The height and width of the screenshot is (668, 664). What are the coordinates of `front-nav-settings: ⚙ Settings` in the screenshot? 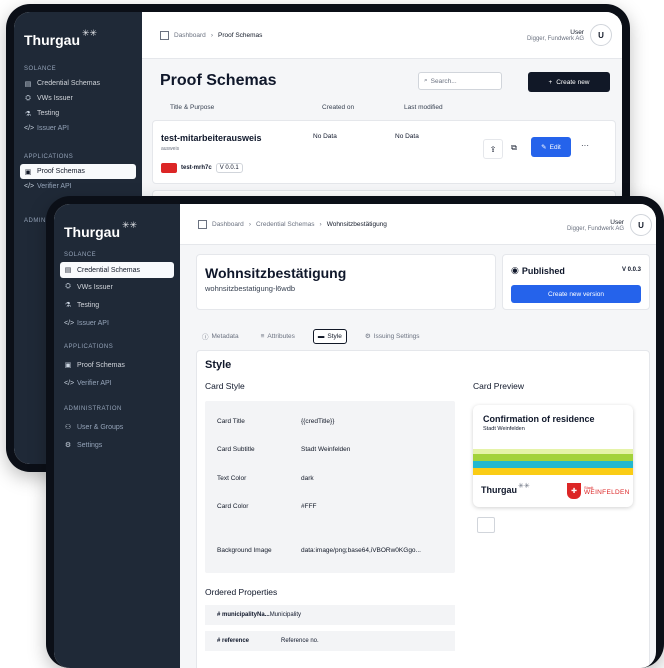 It's located at (117, 445).